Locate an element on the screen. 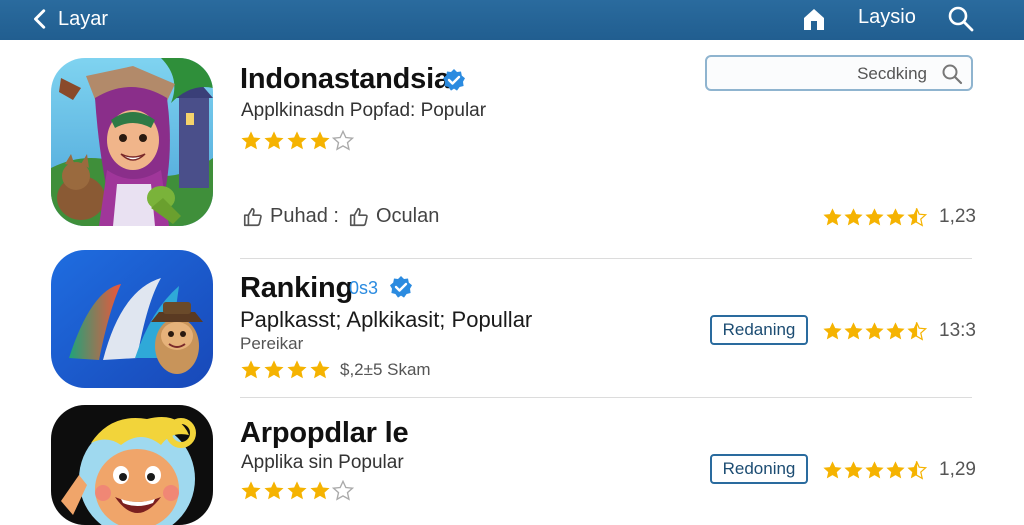 The width and height of the screenshot is (1024, 525). app-title: Arpopdlar le is located at coordinates (324, 433).